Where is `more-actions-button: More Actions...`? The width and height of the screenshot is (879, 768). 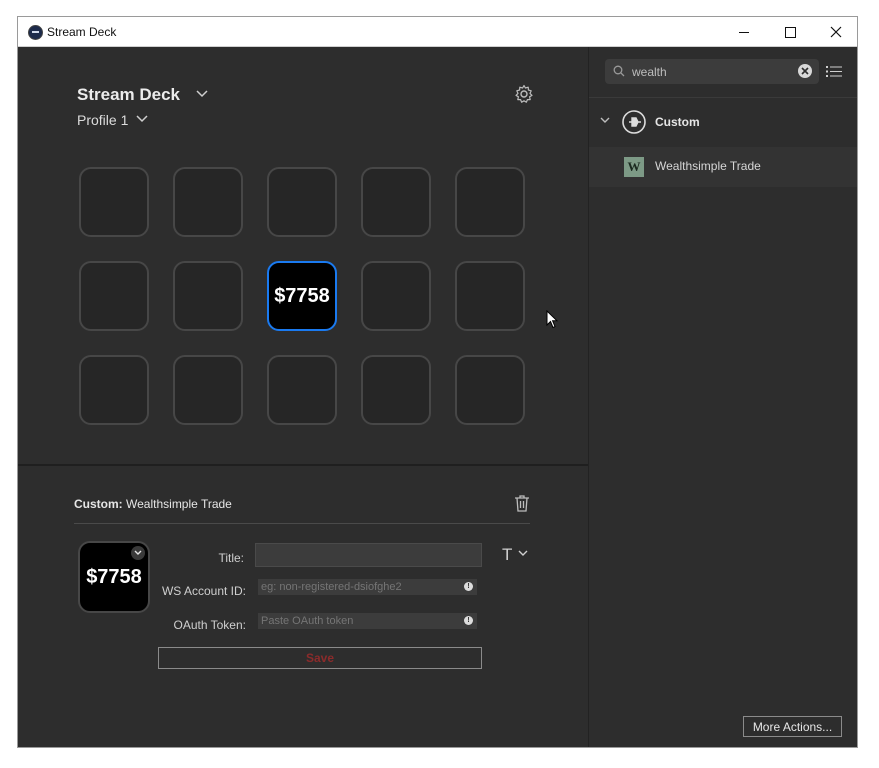
more-actions-button: More Actions... is located at coordinates (792, 726).